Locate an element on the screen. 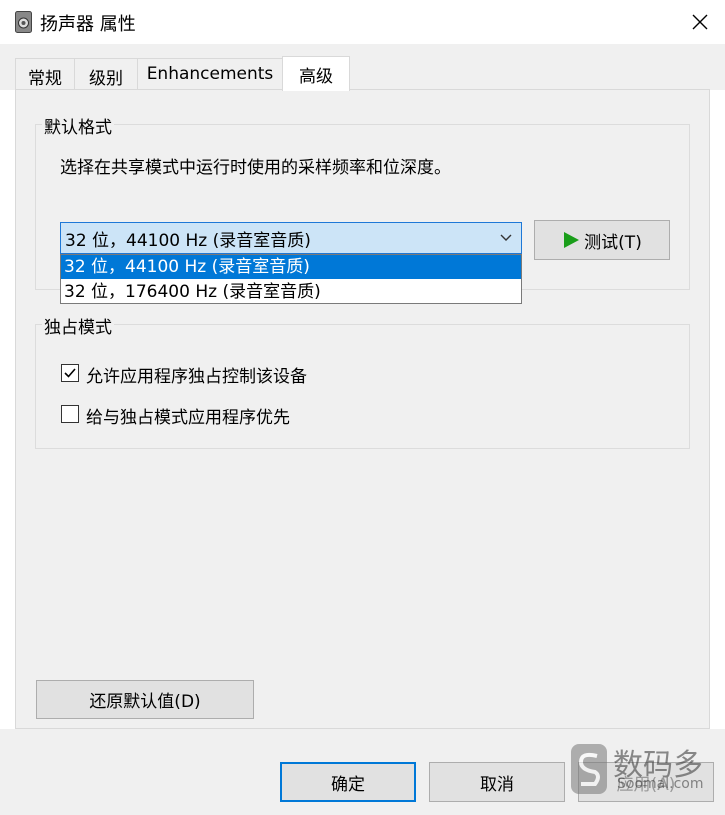 The image size is (725, 815). exclusive-priority-label: 给与独占模式应用程序优先 is located at coordinates (188, 415).